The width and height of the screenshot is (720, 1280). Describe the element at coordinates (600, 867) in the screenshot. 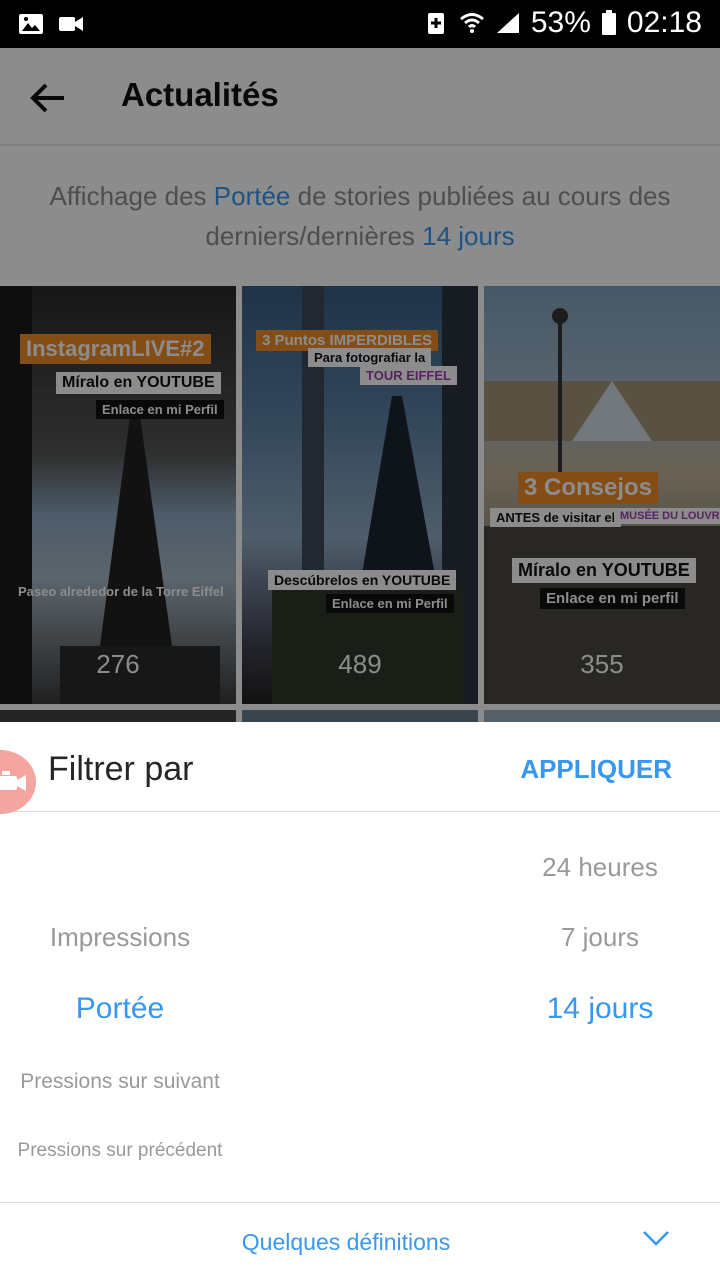

I see `period-option-24h: 24 heures` at that location.